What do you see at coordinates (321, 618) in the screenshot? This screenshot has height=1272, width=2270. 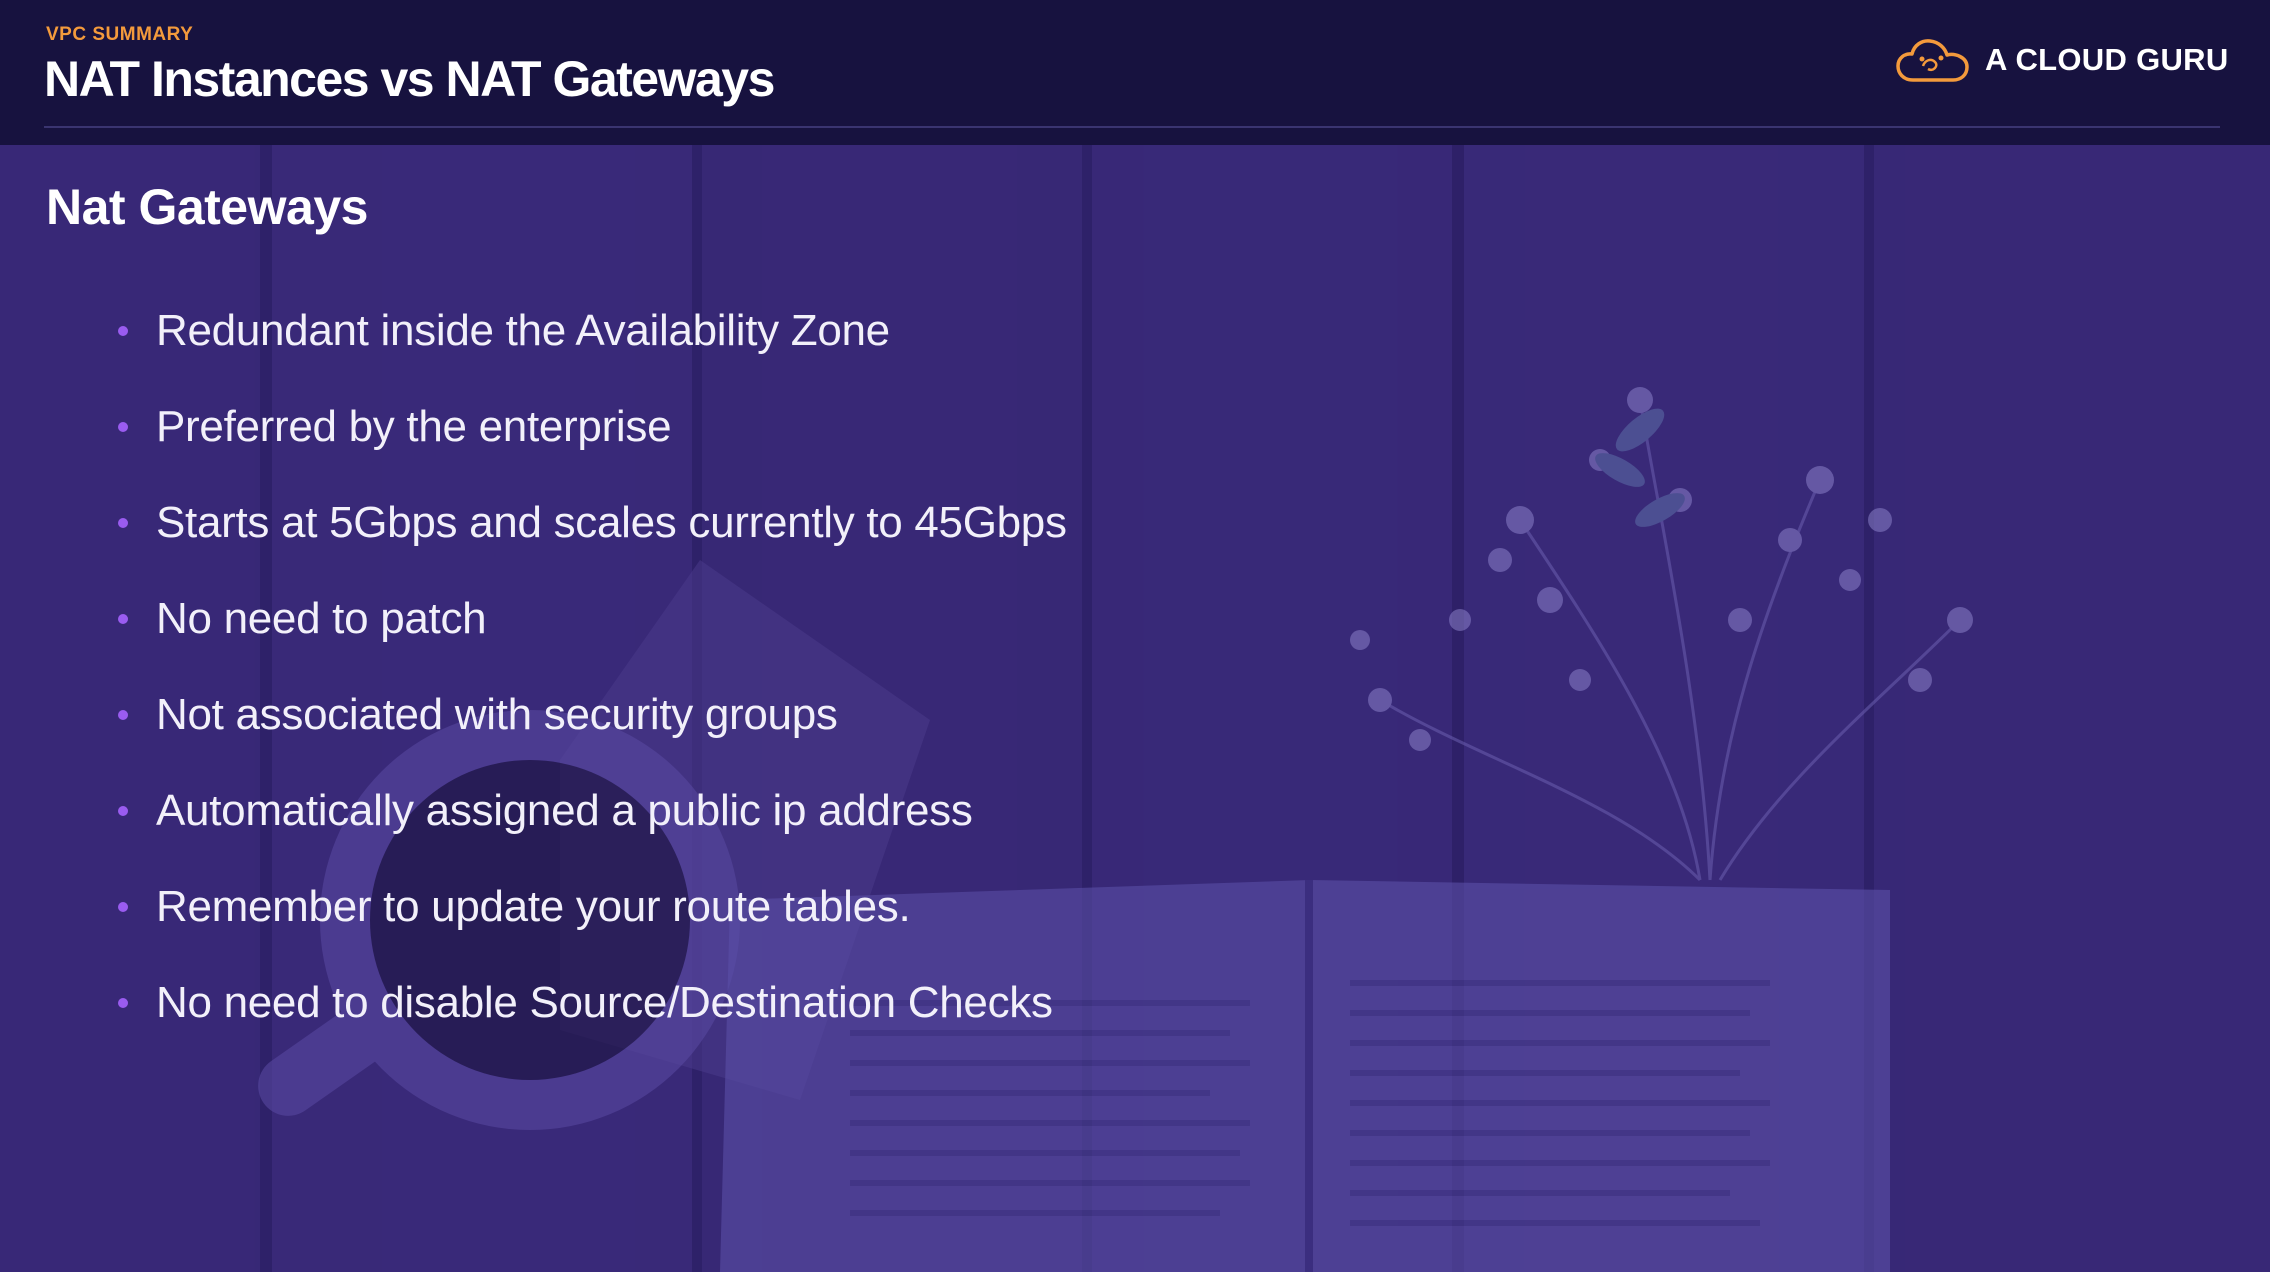 I see `bullet-text: No need to patch` at bounding box center [321, 618].